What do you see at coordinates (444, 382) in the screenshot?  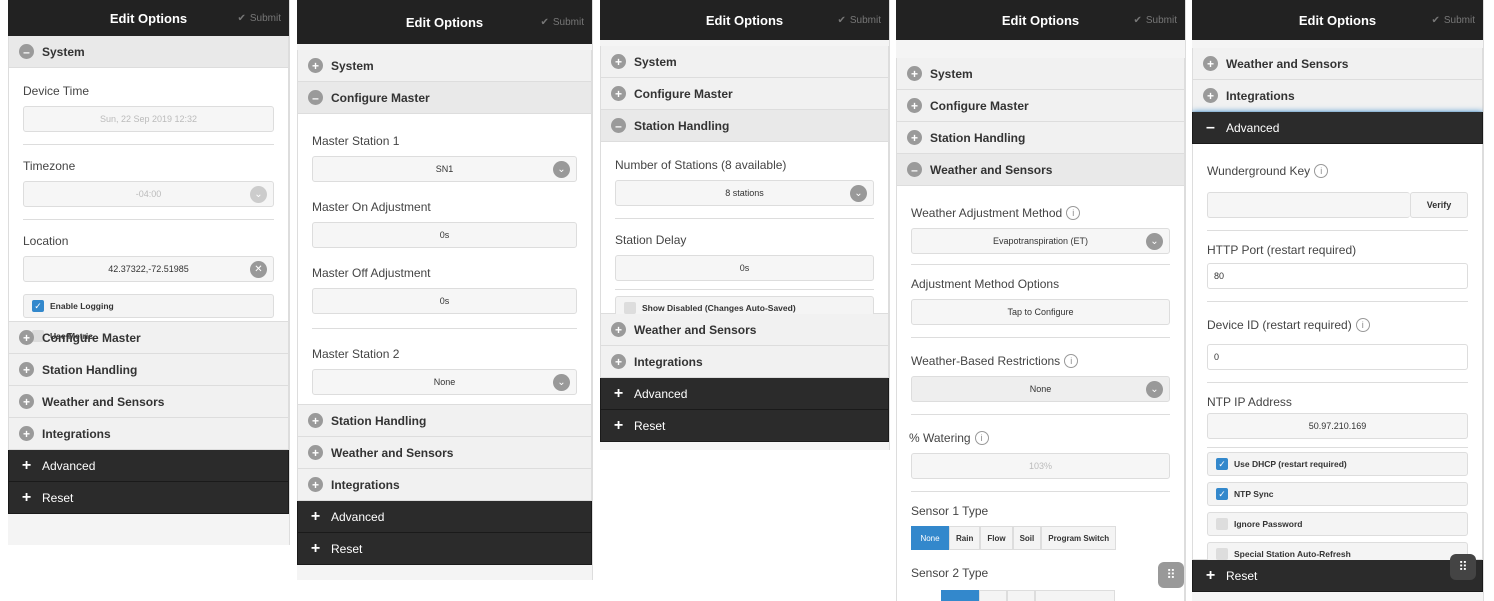 I see `master-station-2-select: None ⌄` at bounding box center [444, 382].